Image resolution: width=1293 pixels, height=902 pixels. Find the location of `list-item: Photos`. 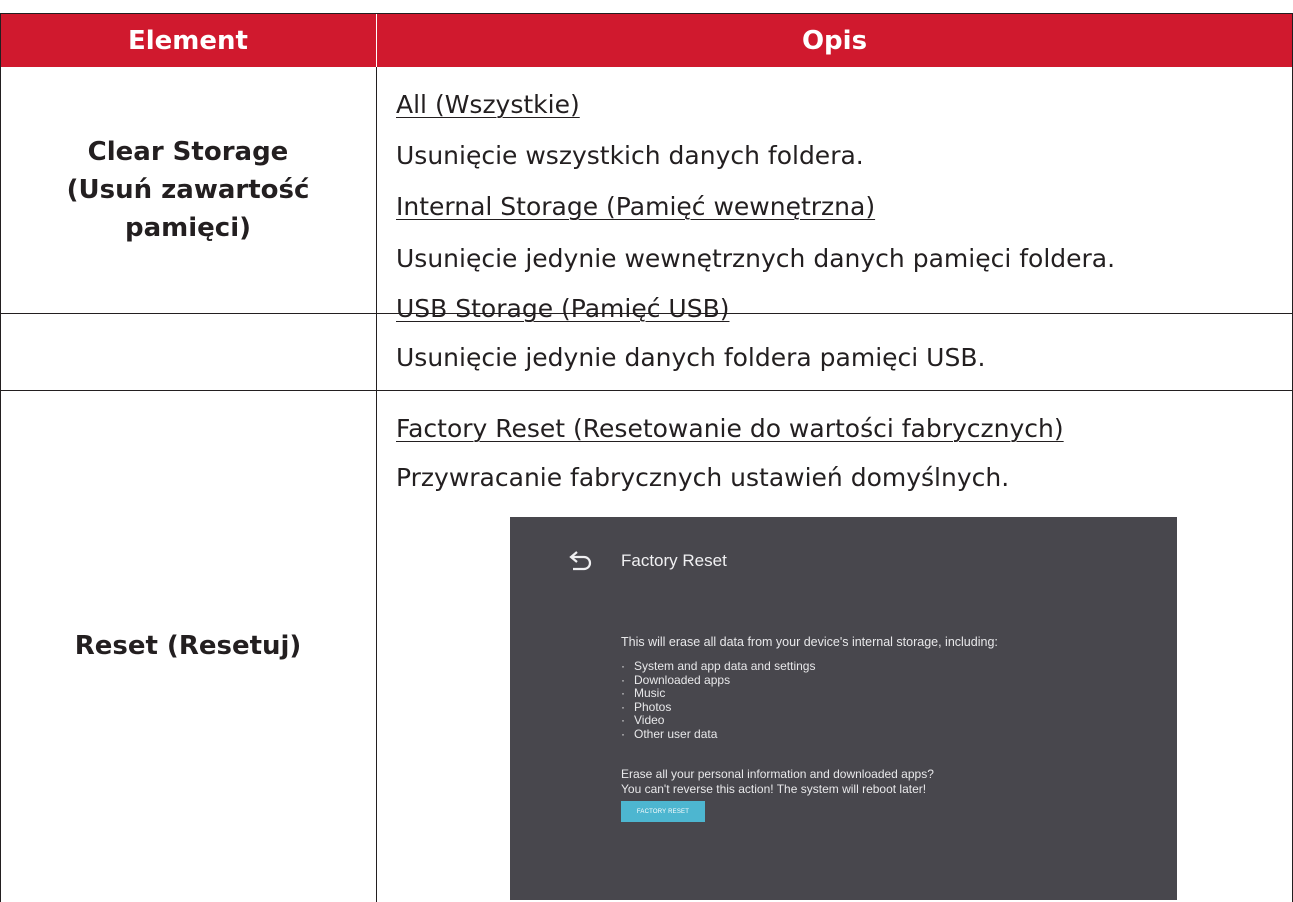

list-item: Photos is located at coordinates (718, 707).